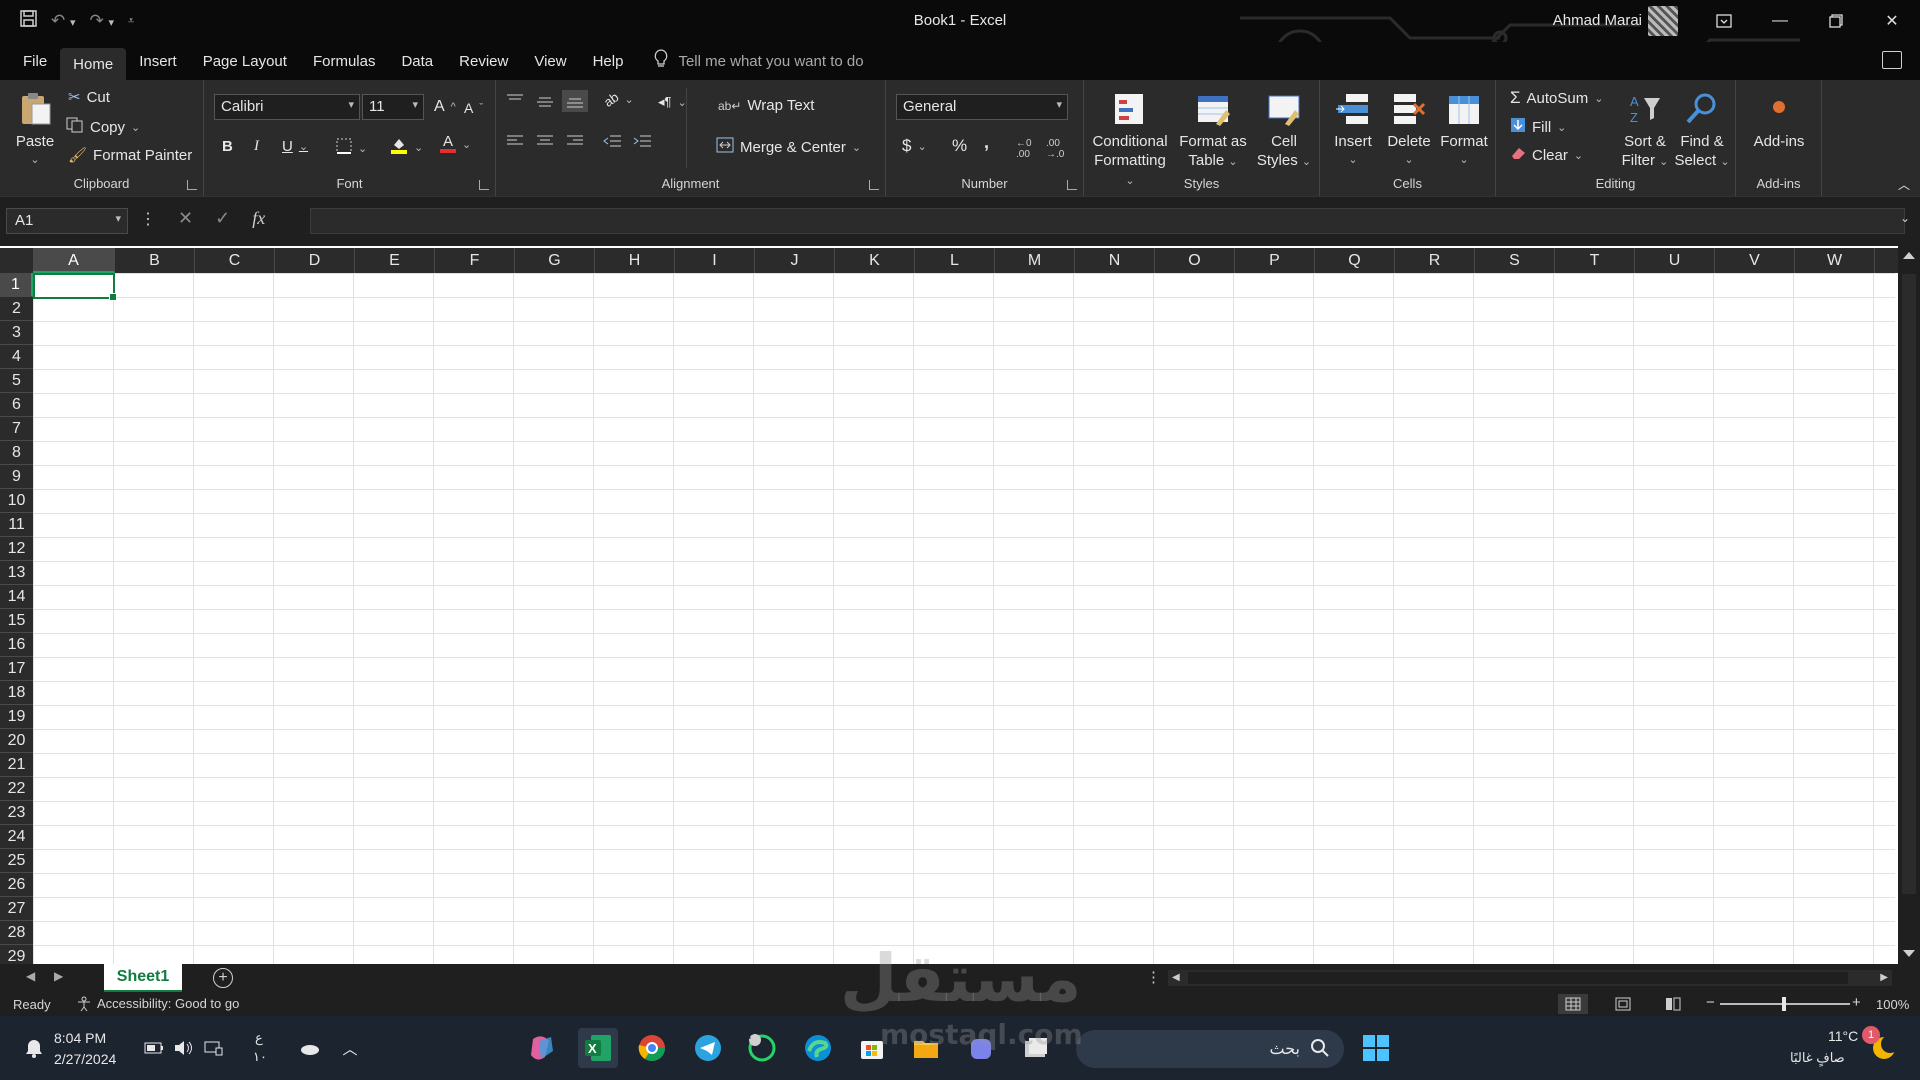  Describe the element at coordinates (16, 501) in the screenshot. I see `row-header: 10` at that location.